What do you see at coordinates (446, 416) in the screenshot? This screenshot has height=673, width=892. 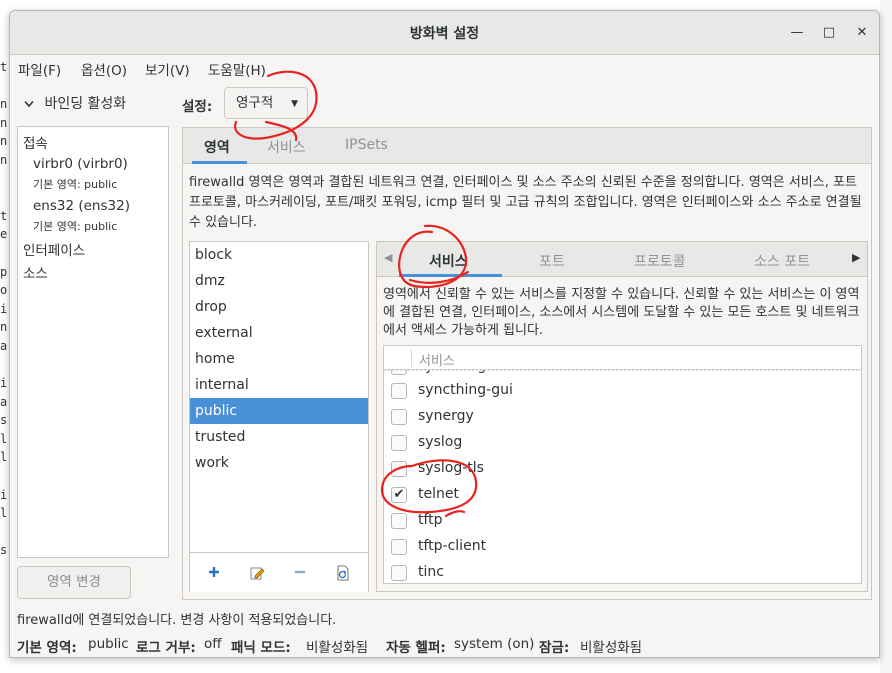 I see `service-name: synergy` at bounding box center [446, 416].